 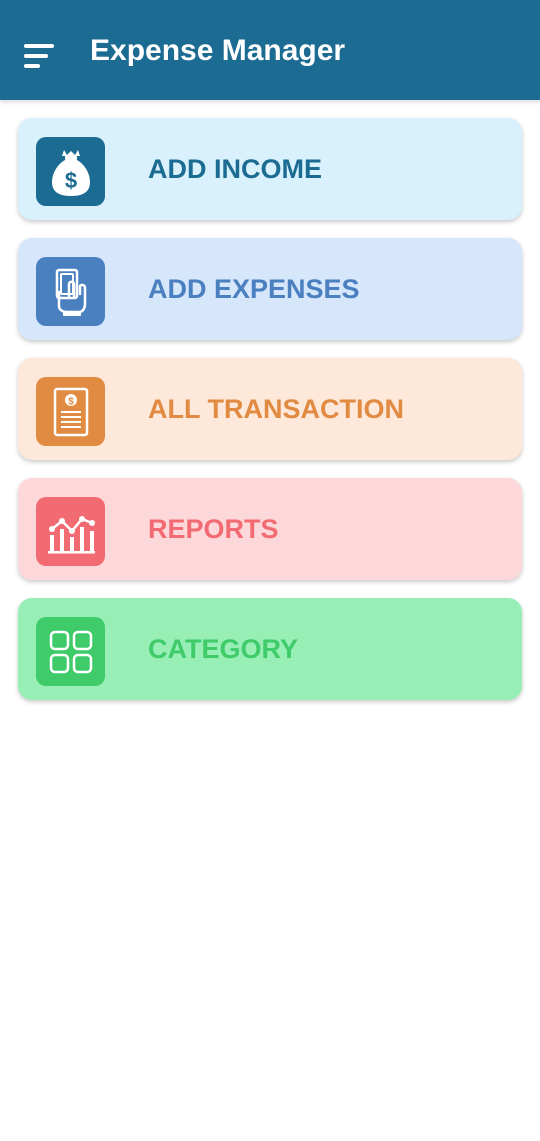 What do you see at coordinates (218, 50) in the screenshot?
I see `app-title: Expense Manager` at bounding box center [218, 50].